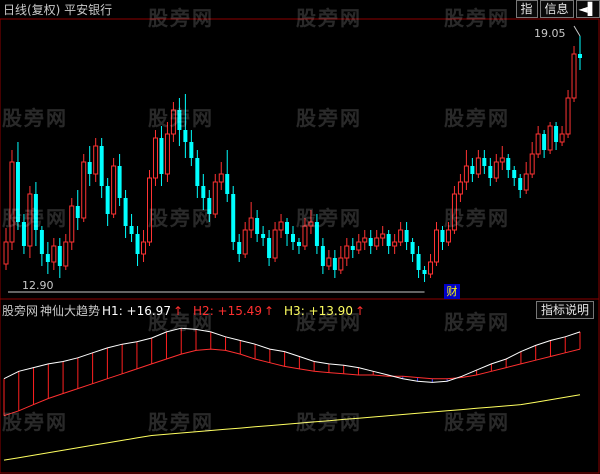 This screenshot has height=474, width=600. Describe the element at coordinates (526, 9) in the screenshot. I see `index-button: 指` at that location.